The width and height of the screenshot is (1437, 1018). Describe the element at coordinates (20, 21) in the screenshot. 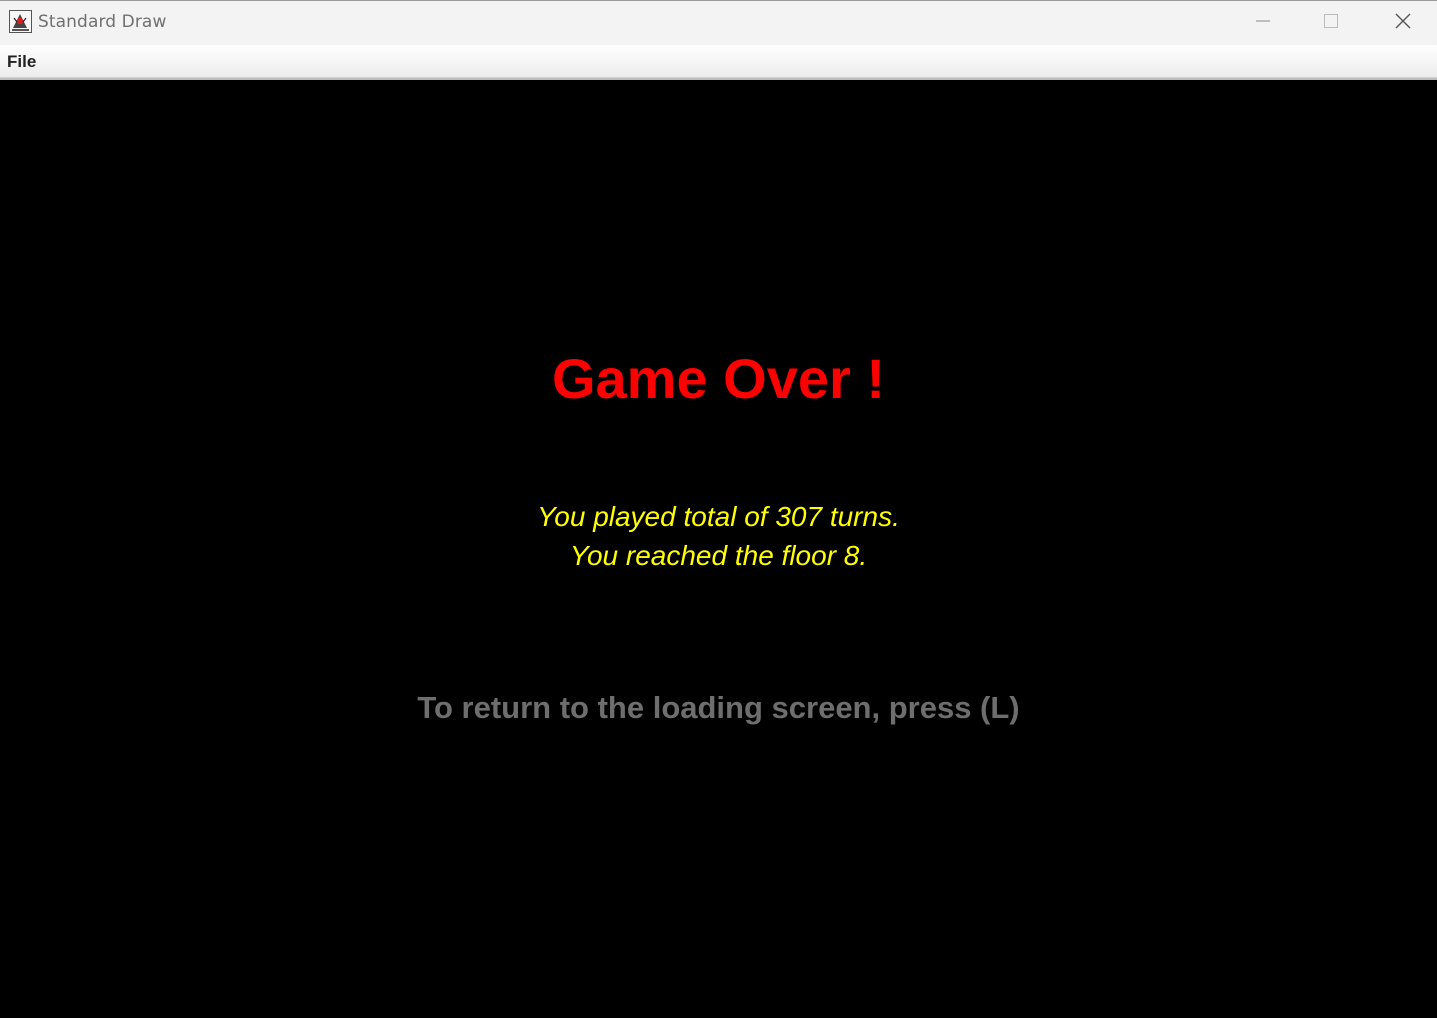

I see `java-duke-icon` at that location.